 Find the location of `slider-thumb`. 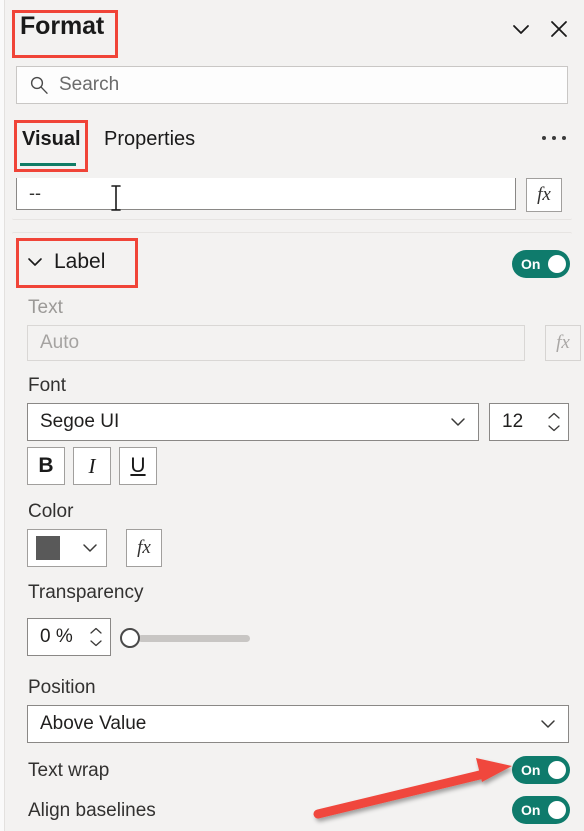

slider-thumb is located at coordinates (130, 638).